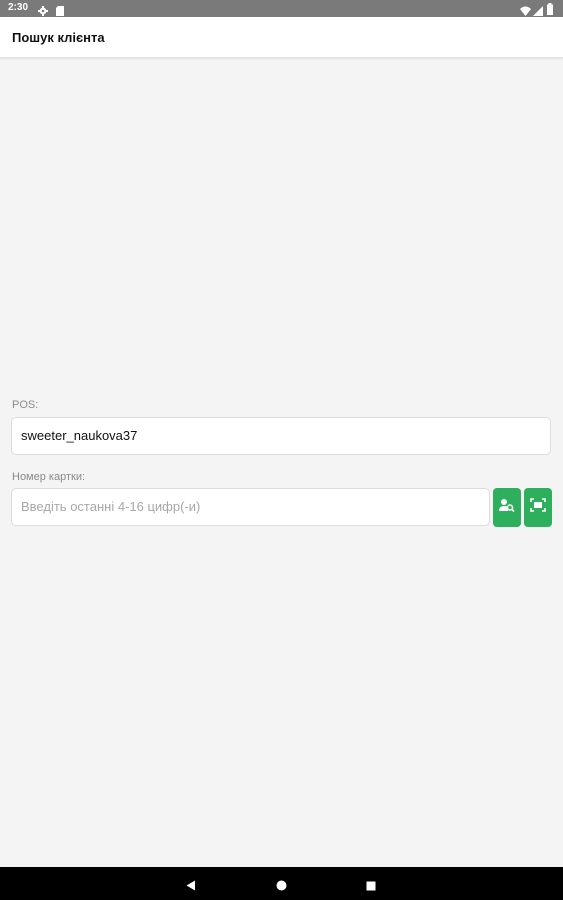  I want to click on page-title: Пошук клієнта, so click(58, 37).